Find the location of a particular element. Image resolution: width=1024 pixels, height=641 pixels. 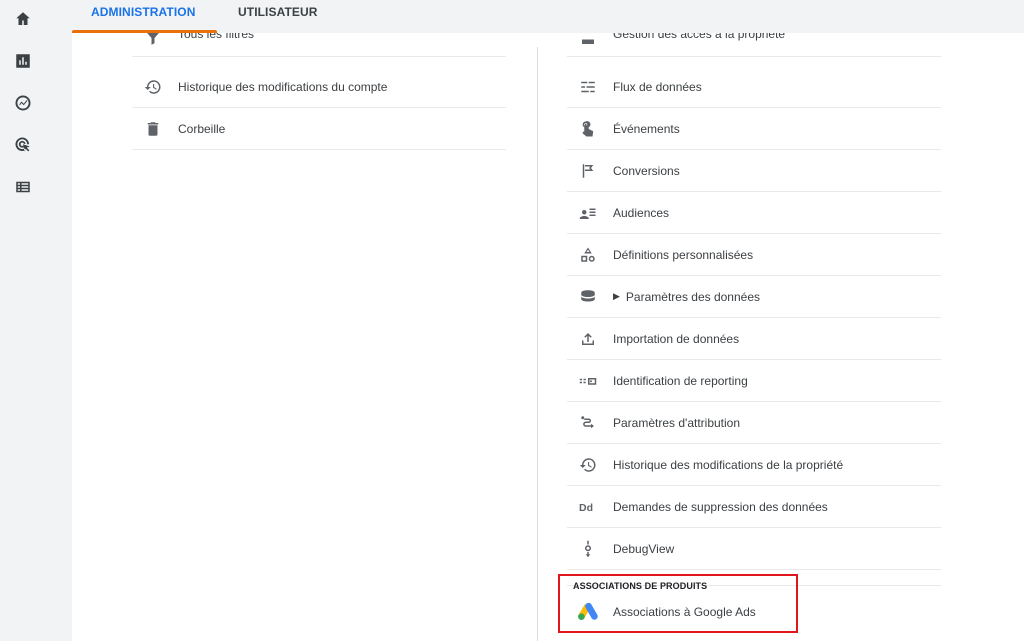

advertising-icon is located at coordinates (23, 145).